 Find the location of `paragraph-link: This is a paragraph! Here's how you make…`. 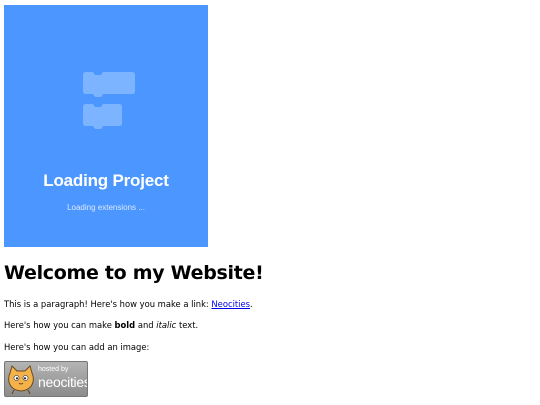

paragraph-link: This is a paragraph! Here's how you make… is located at coordinates (128, 304).